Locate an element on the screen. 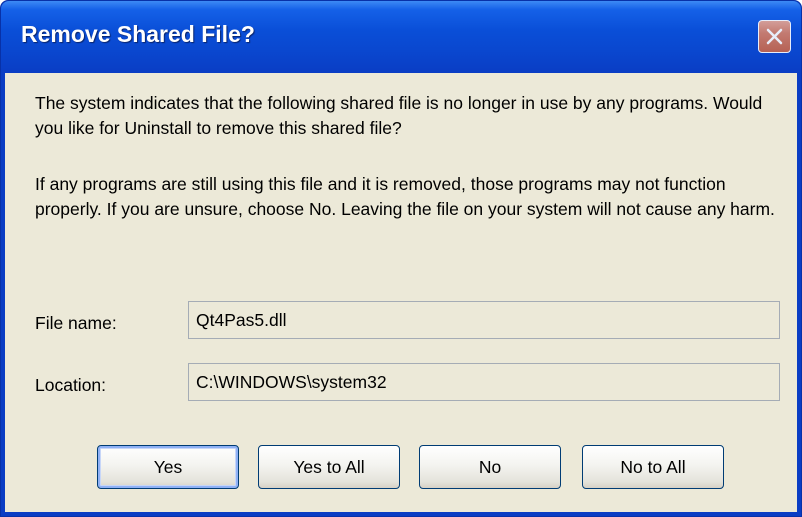 The width and height of the screenshot is (802, 517). location-field: C:\WINDOWS\system32 is located at coordinates (484, 382).